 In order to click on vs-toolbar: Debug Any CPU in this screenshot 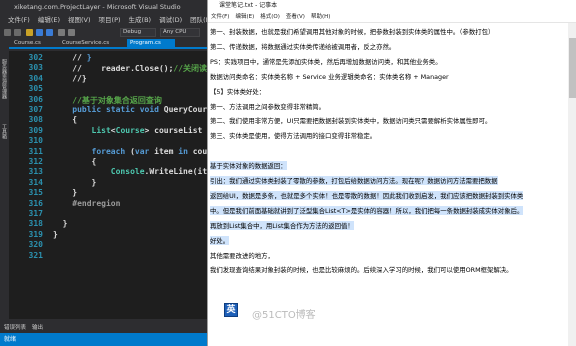, I will do `click(105, 32)`.